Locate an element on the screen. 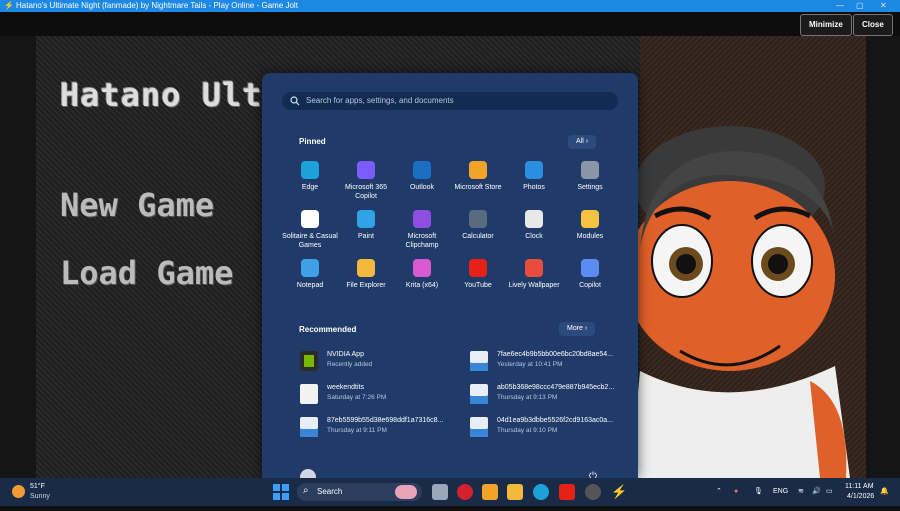 The height and width of the screenshot is (511, 900). taskbar-search: ⌕ Search is located at coordinates (359, 492).